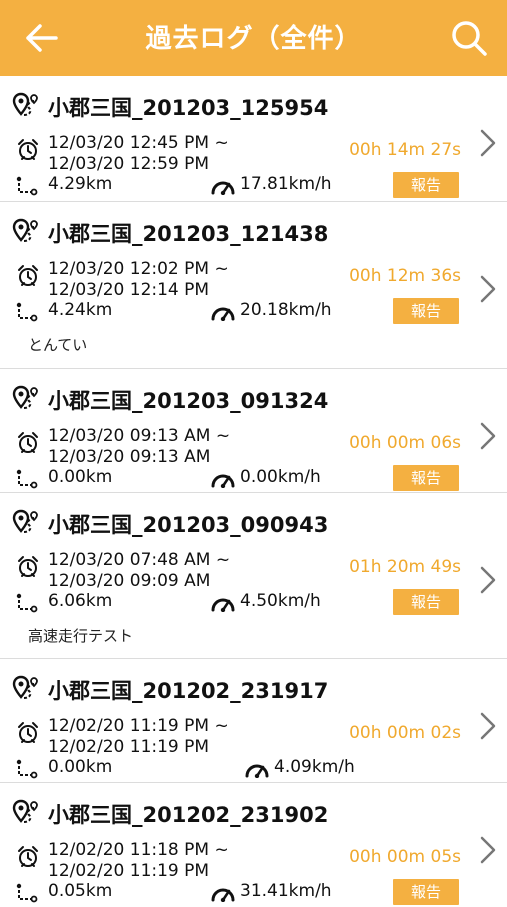 This screenshot has height=907, width=507. Describe the element at coordinates (139, 436) in the screenshot. I see `time-start: 12/03/20 09:13 AM ~` at that location.